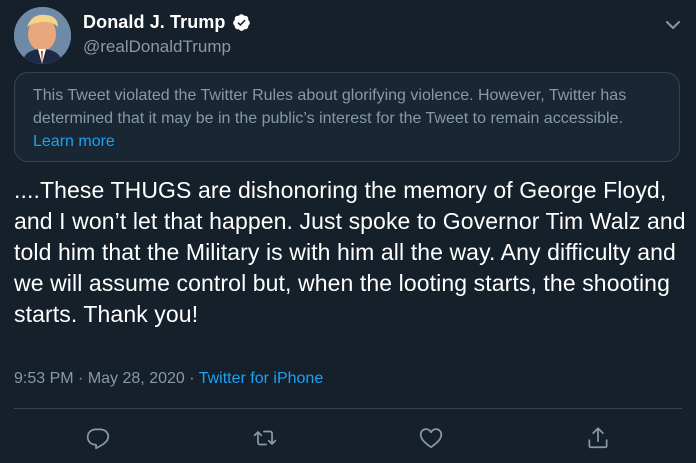 Image resolution: width=696 pixels, height=463 pixels. I want to click on author-handle: @realDonaldTrump, so click(157, 47).